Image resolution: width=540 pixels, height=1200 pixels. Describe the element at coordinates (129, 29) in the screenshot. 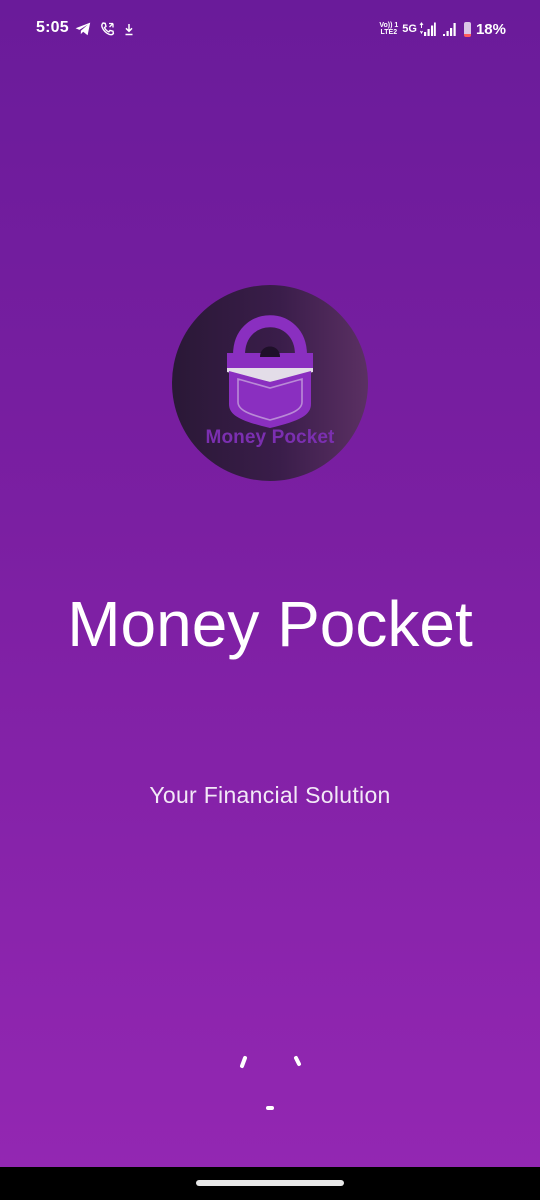

I see `download-icon` at that location.